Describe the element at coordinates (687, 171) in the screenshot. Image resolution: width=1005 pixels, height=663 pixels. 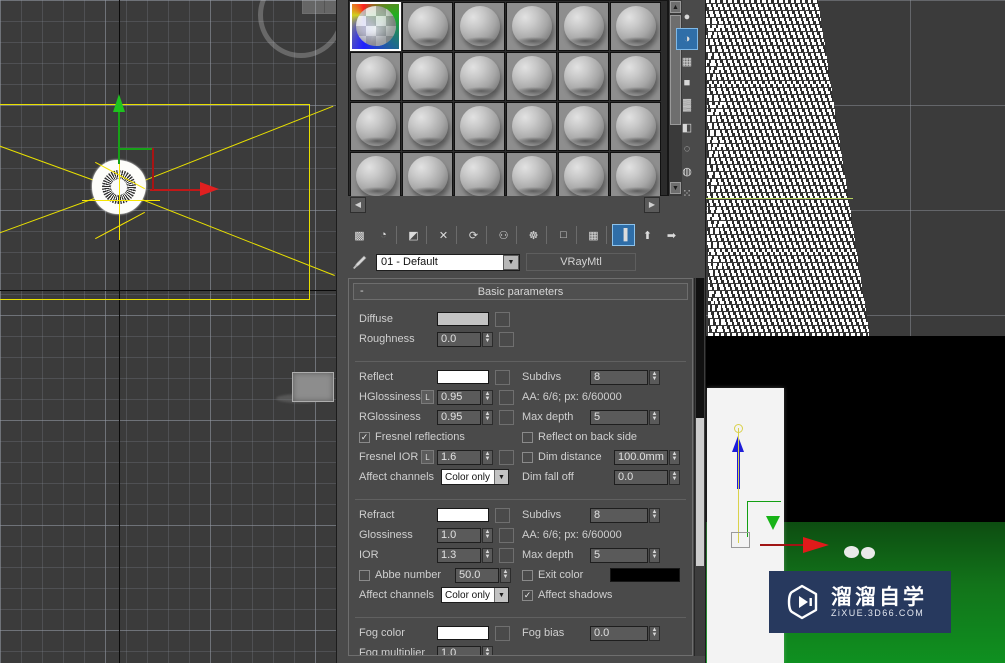
I see `select-by-material-icon: ◍` at that location.